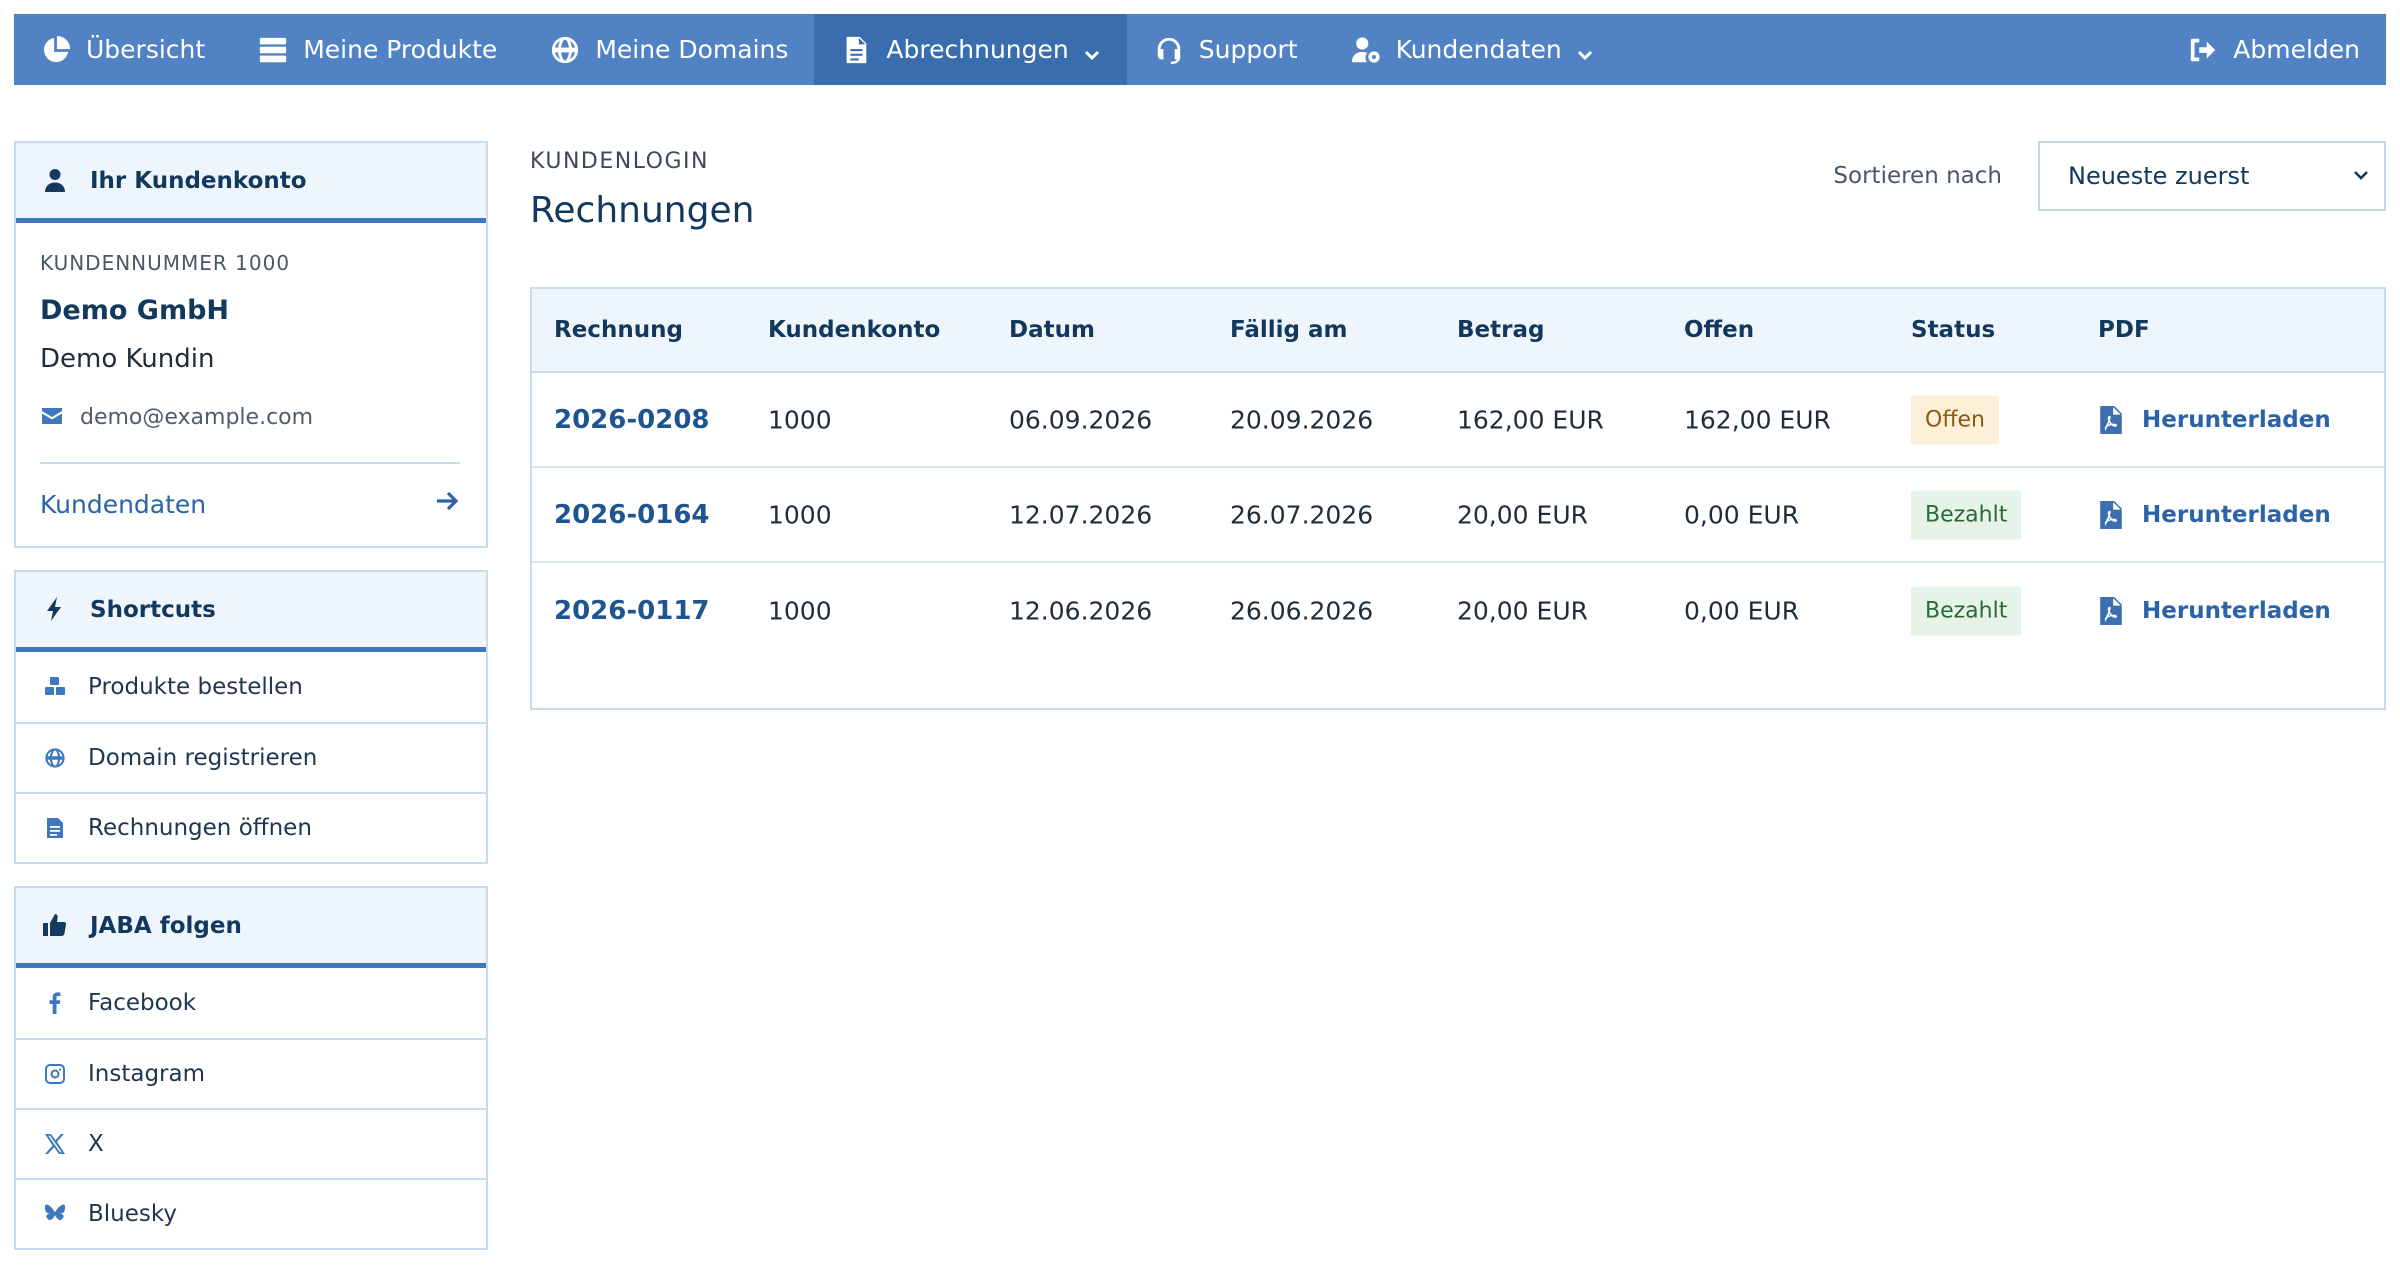 This screenshot has width=2400, height=1268. What do you see at coordinates (251, 928) in the screenshot?
I see `follow-card-header: JABA folgen` at bounding box center [251, 928].